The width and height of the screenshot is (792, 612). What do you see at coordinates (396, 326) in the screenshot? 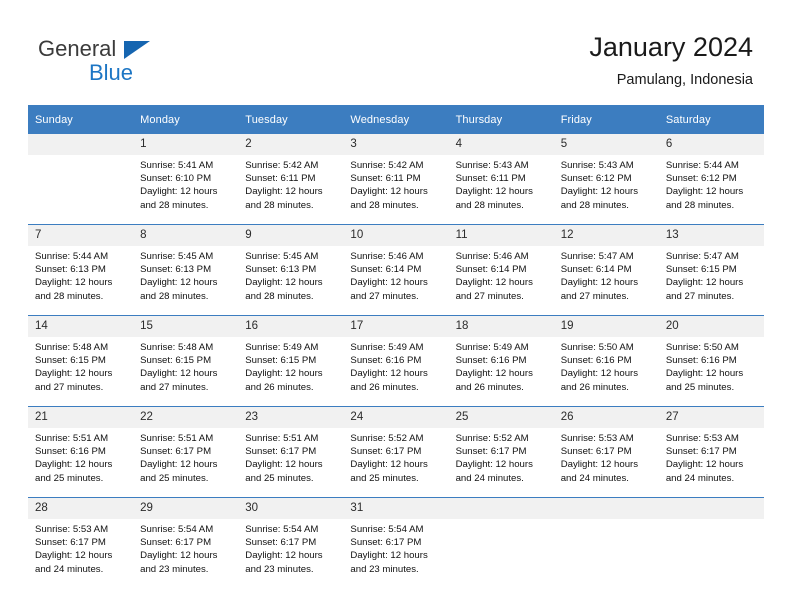
I see `day-number: 17` at bounding box center [396, 326].